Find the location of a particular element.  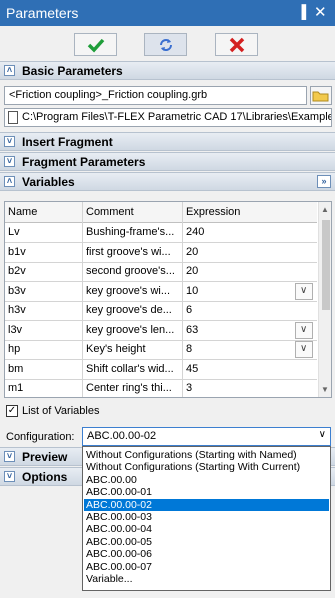

cell-name: Lv is located at coordinates (44, 233).